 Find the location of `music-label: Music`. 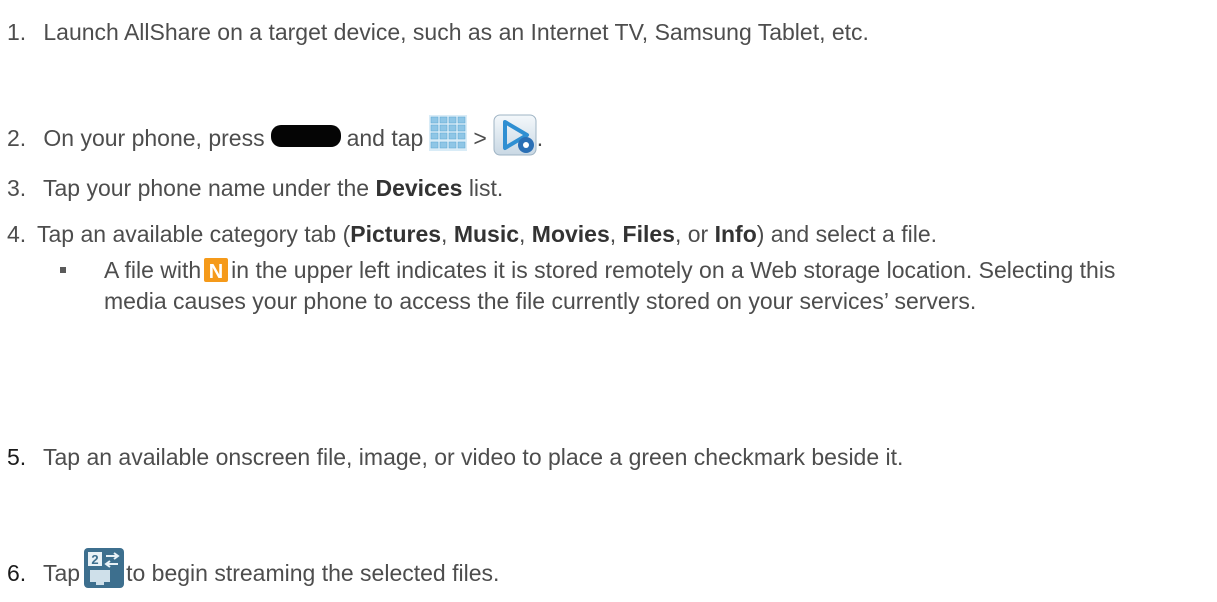

music-label: Music is located at coordinates (486, 234).